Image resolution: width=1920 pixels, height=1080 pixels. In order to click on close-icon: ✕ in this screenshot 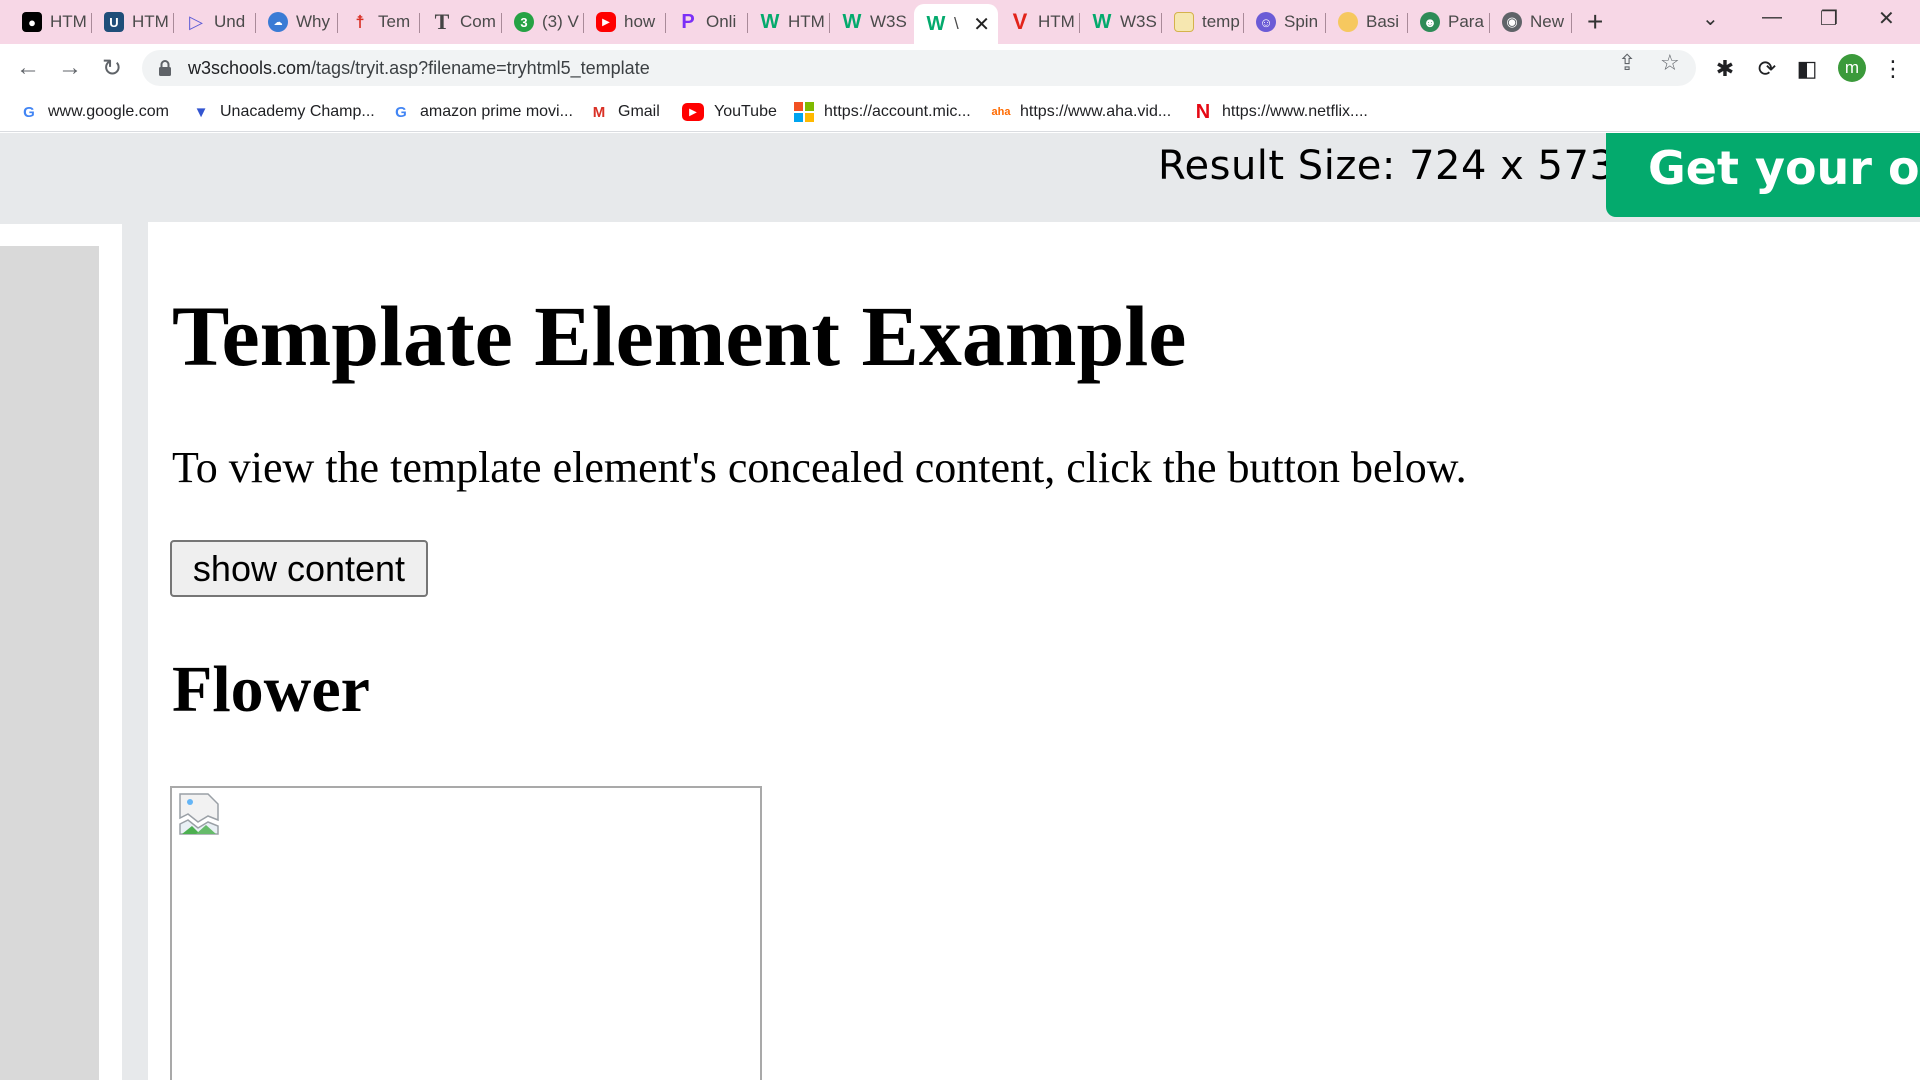, I will do `click(981, 24)`.